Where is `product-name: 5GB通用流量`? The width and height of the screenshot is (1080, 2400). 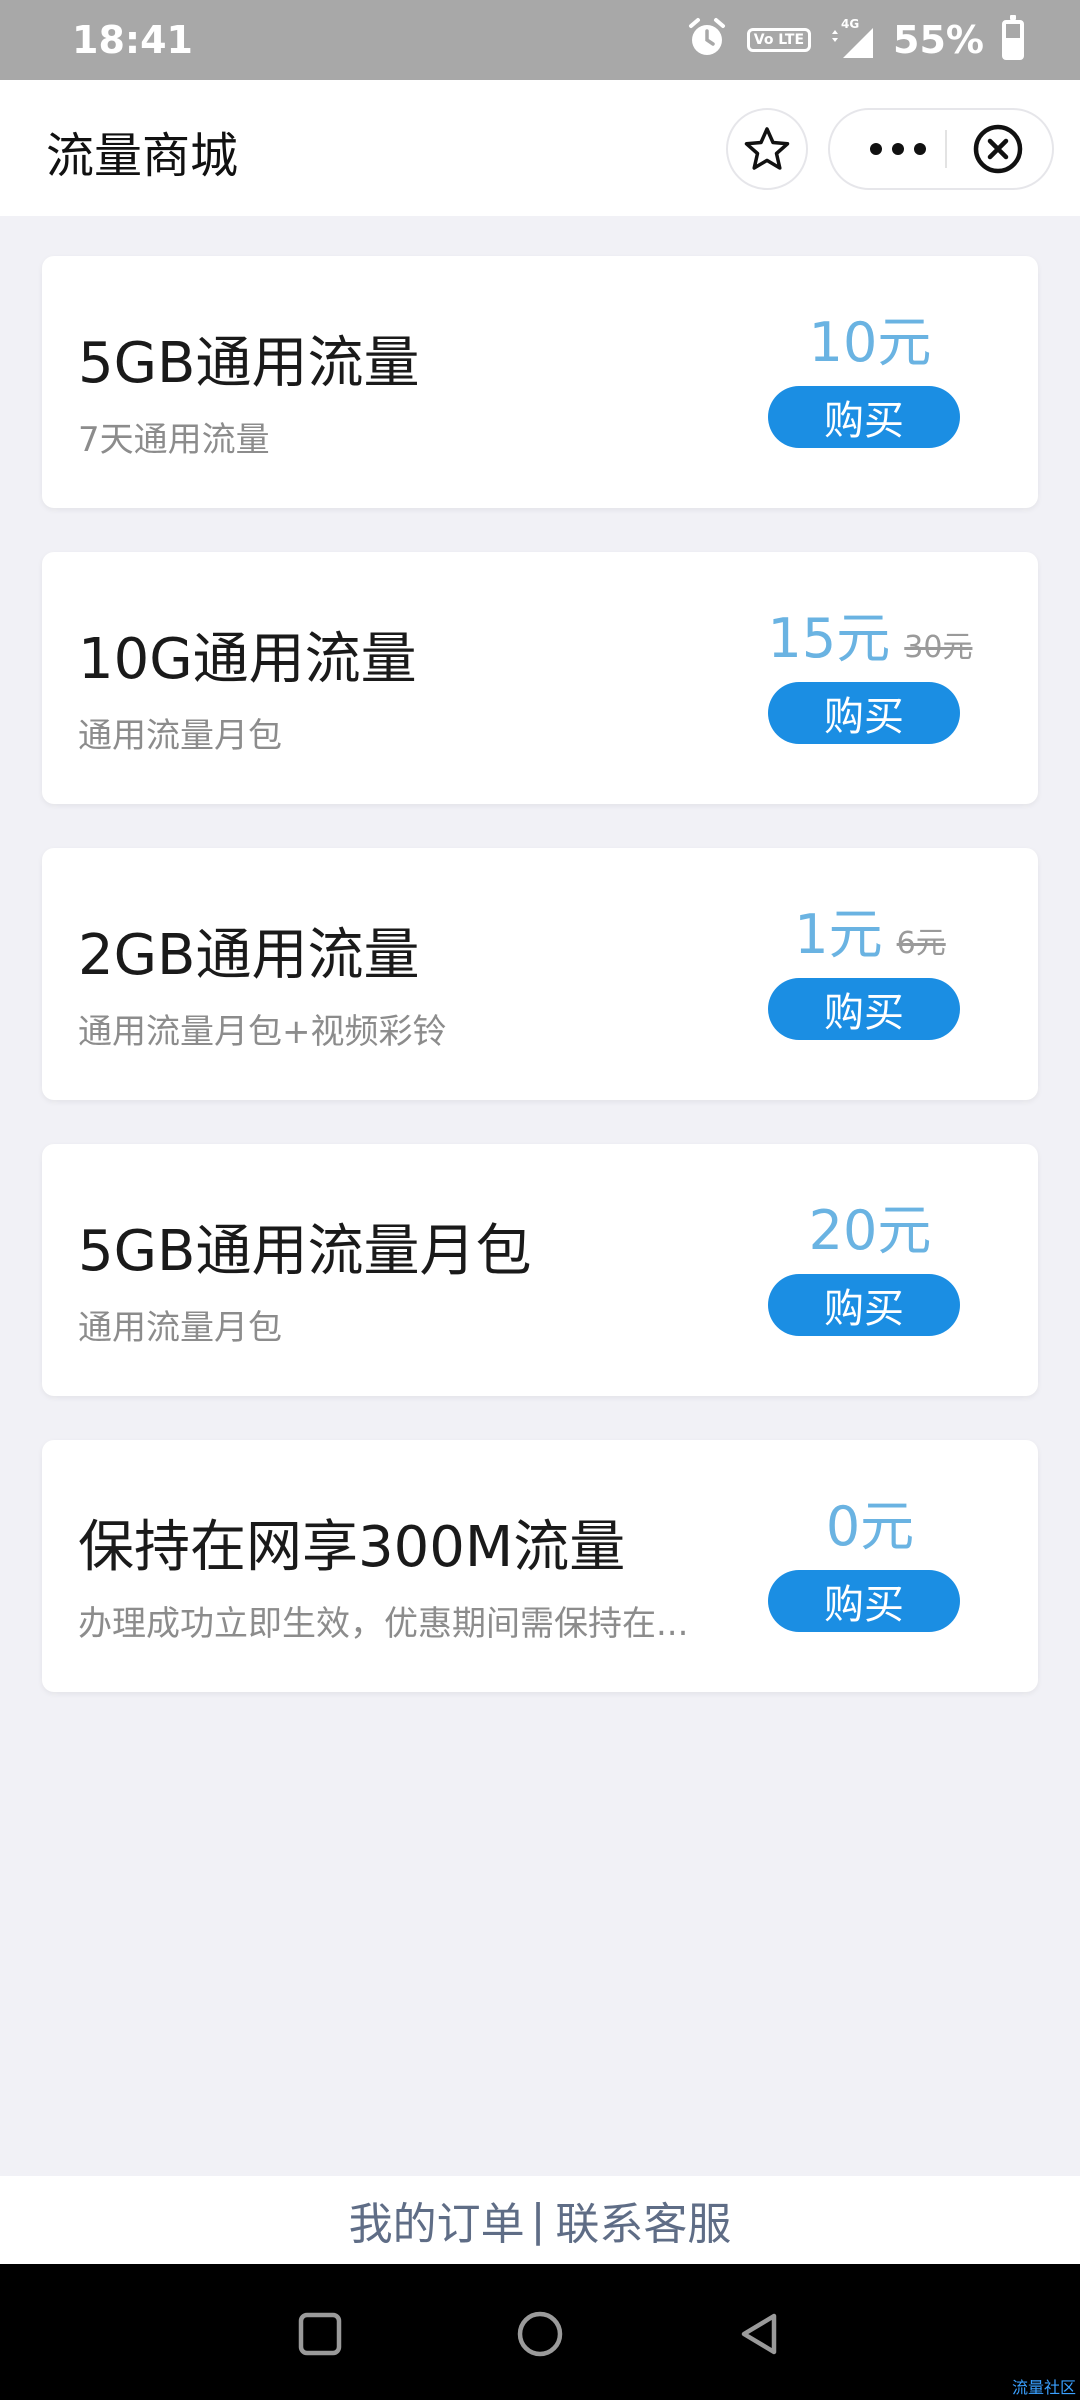 product-name: 5GB通用流量 is located at coordinates (249, 363).